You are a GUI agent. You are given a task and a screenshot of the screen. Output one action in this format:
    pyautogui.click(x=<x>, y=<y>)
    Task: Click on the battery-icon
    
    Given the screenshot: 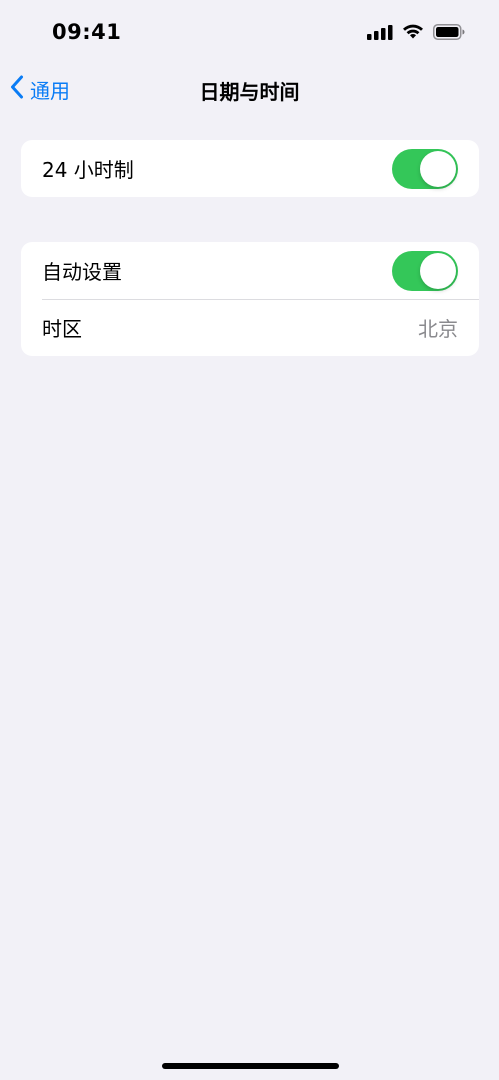 What is the action you would take?
    pyautogui.click(x=449, y=34)
    